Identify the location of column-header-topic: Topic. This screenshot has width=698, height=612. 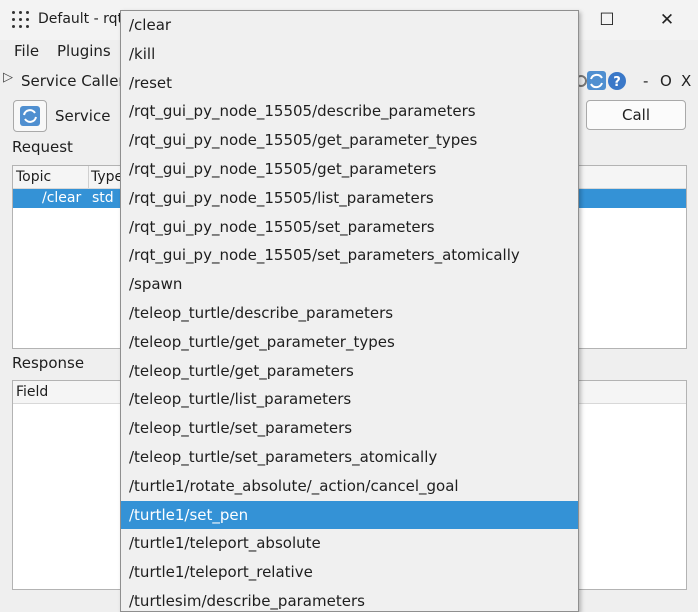
(33, 177).